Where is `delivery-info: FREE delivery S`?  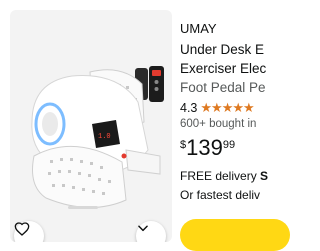
delivery-info: FREE delivery S is located at coordinates (224, 176).